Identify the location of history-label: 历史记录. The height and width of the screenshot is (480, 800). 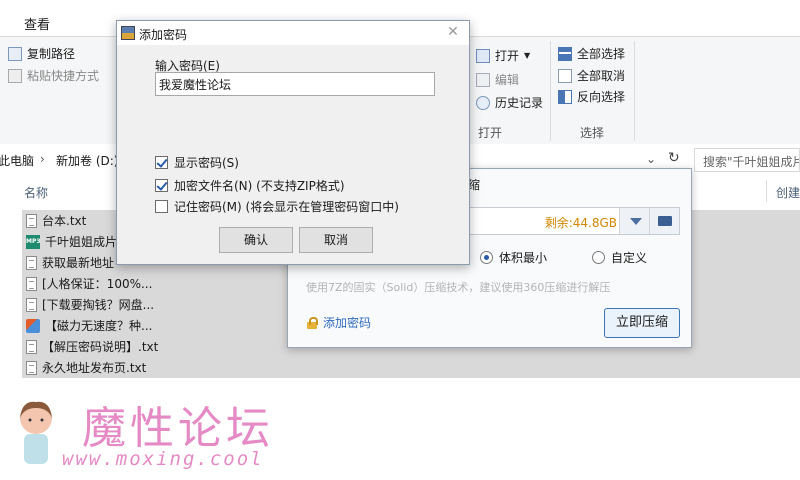
(519, 103).